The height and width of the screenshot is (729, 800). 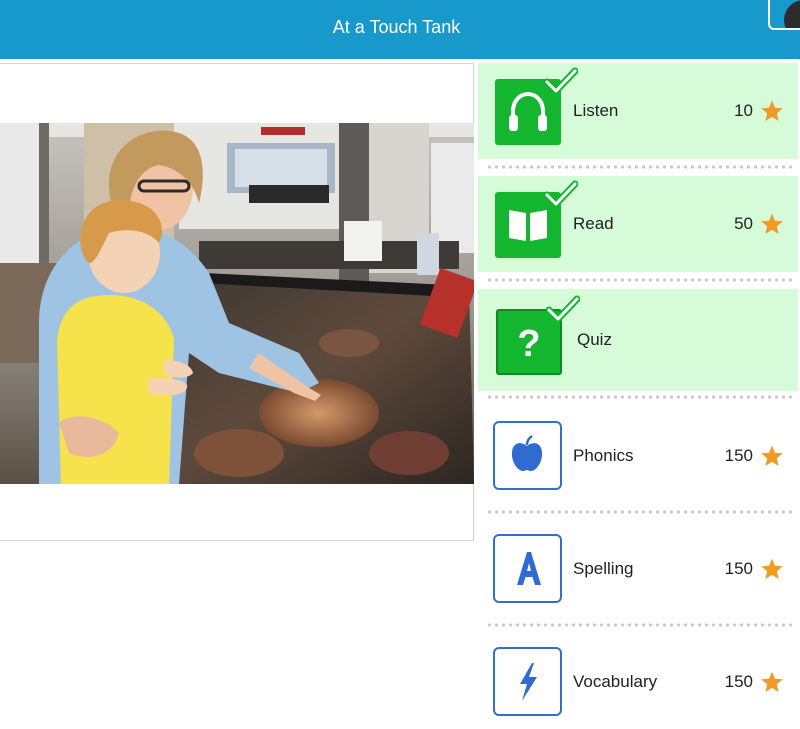 What do you see at coordinates (603, 455) in the screenshot?
I see `activity-label: Phonics` at bounding box center [603, 455].